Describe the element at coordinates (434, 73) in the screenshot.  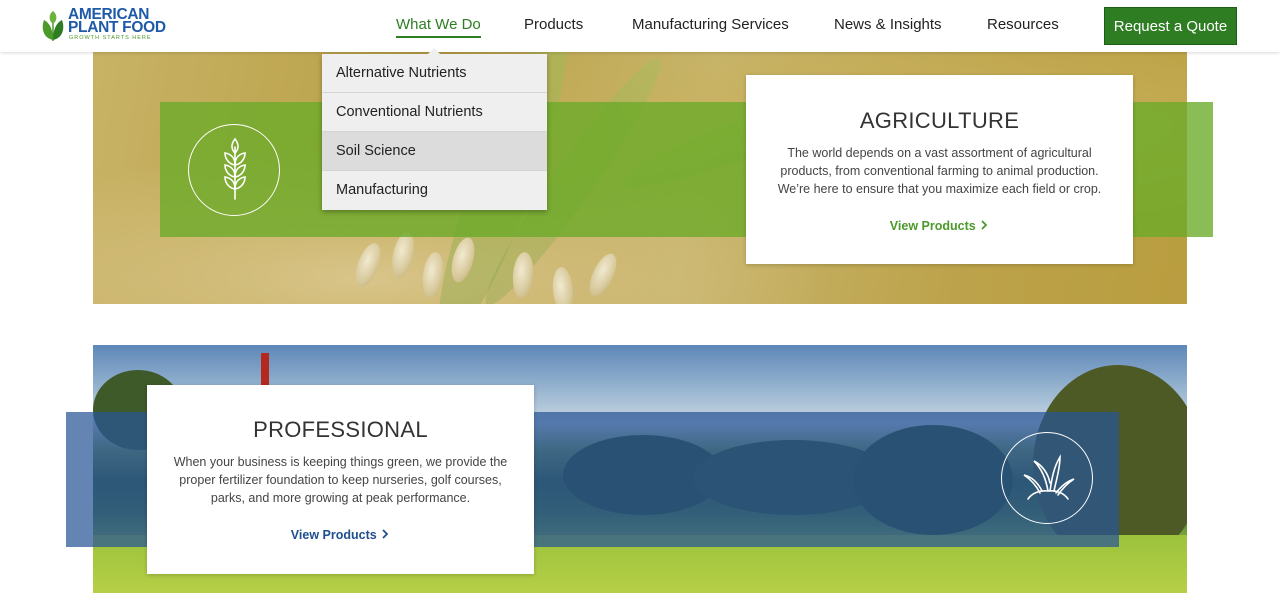
I see `dropdown-item-alternative-nutrients: Alternative Nutrients` at that location.